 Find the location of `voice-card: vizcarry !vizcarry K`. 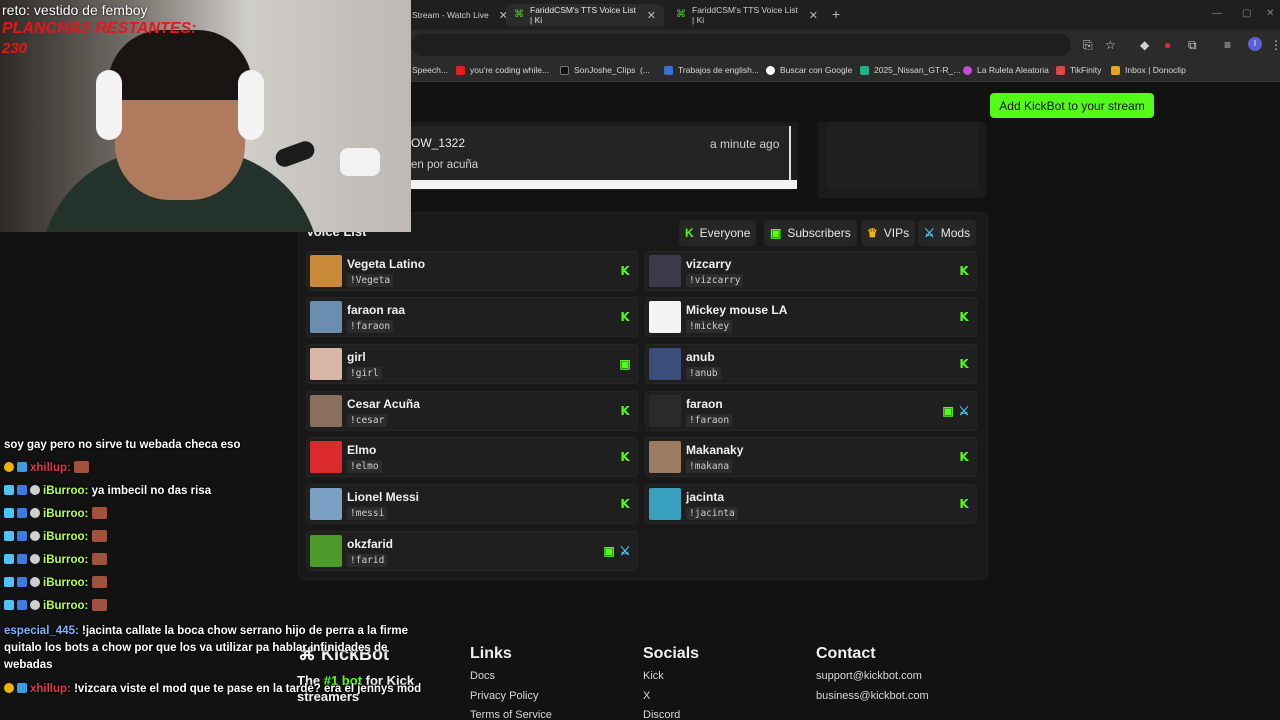

voice-card: vizcarry !vizcarry K is located at coordinates (811, 271).